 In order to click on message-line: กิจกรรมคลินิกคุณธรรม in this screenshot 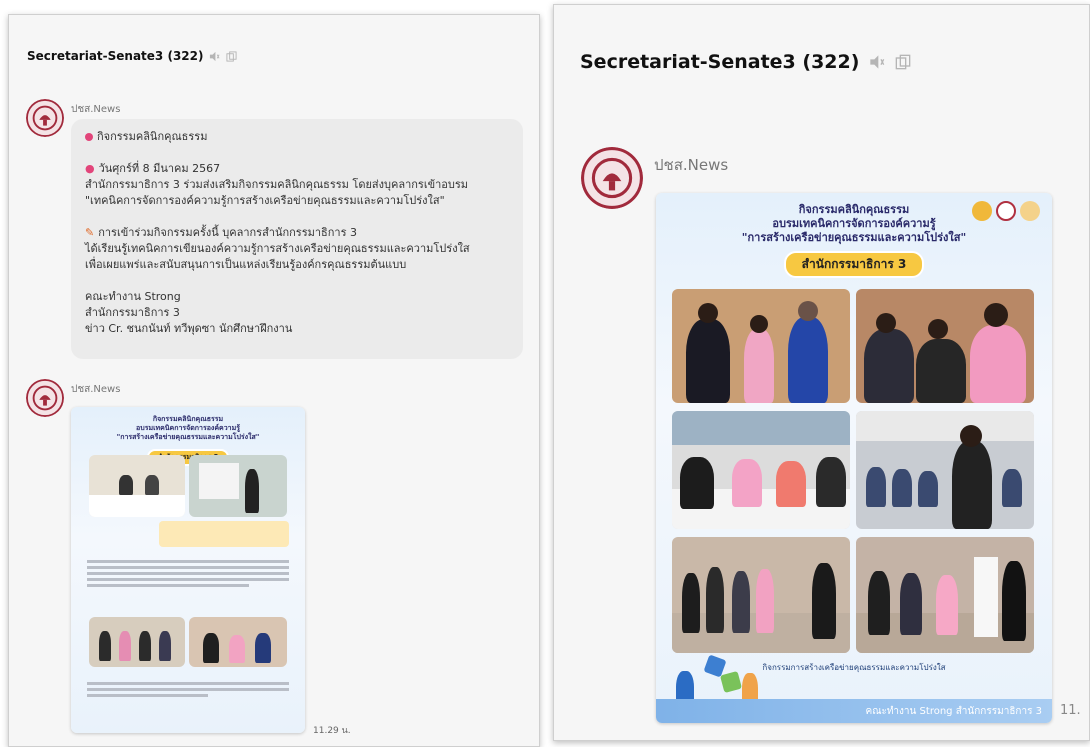, I will do `click(152, 136)`.